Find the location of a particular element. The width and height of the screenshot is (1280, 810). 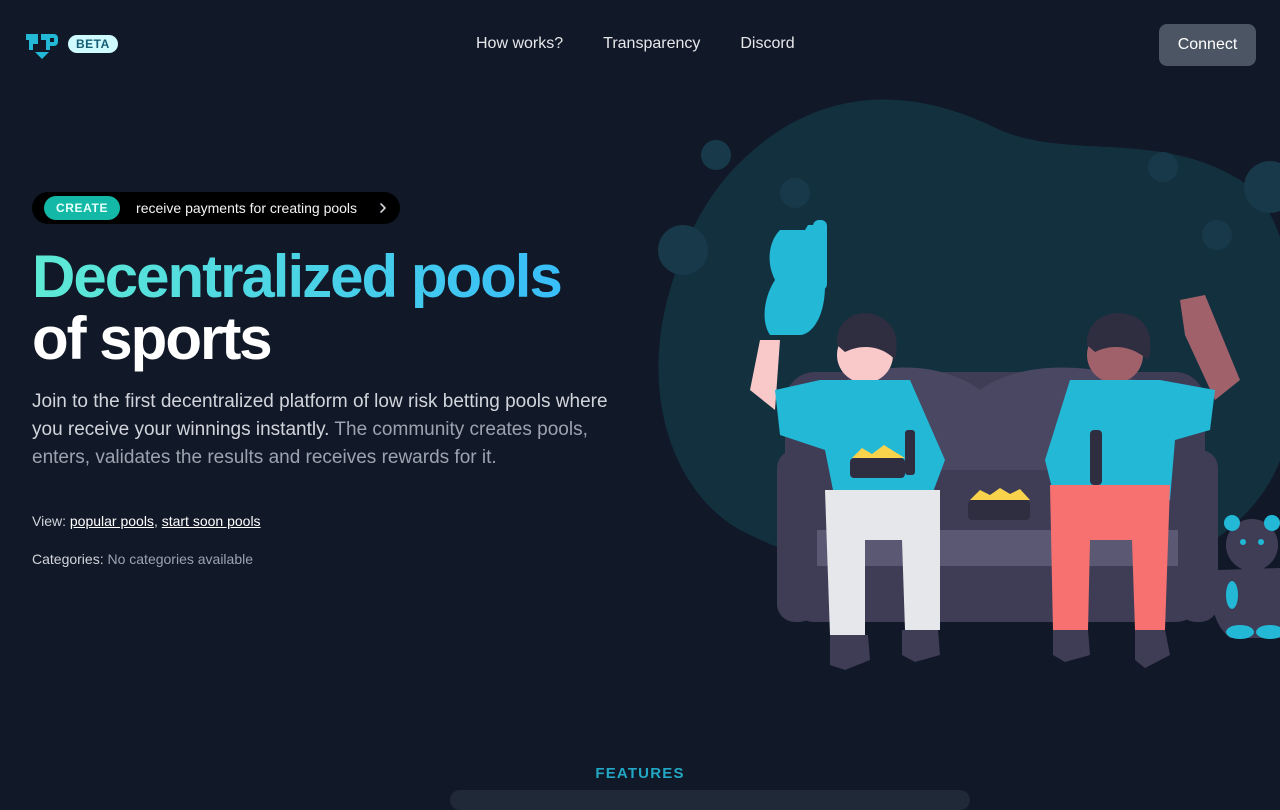

view-links: View: popular pools, start soon pools is located at coordinates (146, 521).